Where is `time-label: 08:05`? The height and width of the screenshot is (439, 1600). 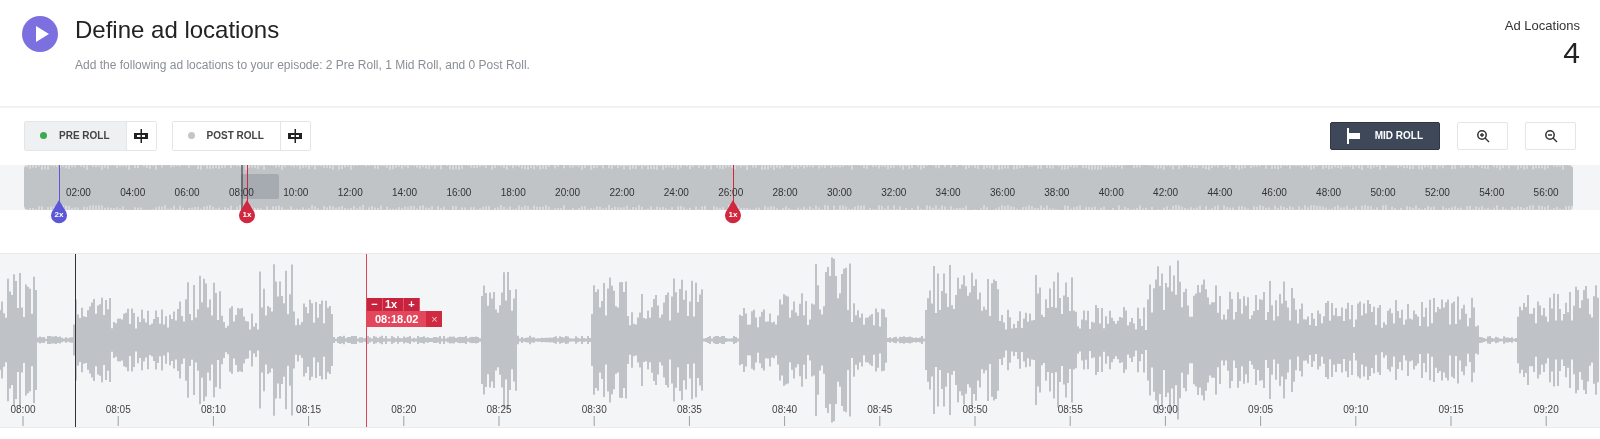 time-label: 08:05 is located at coordinates (118, 409).